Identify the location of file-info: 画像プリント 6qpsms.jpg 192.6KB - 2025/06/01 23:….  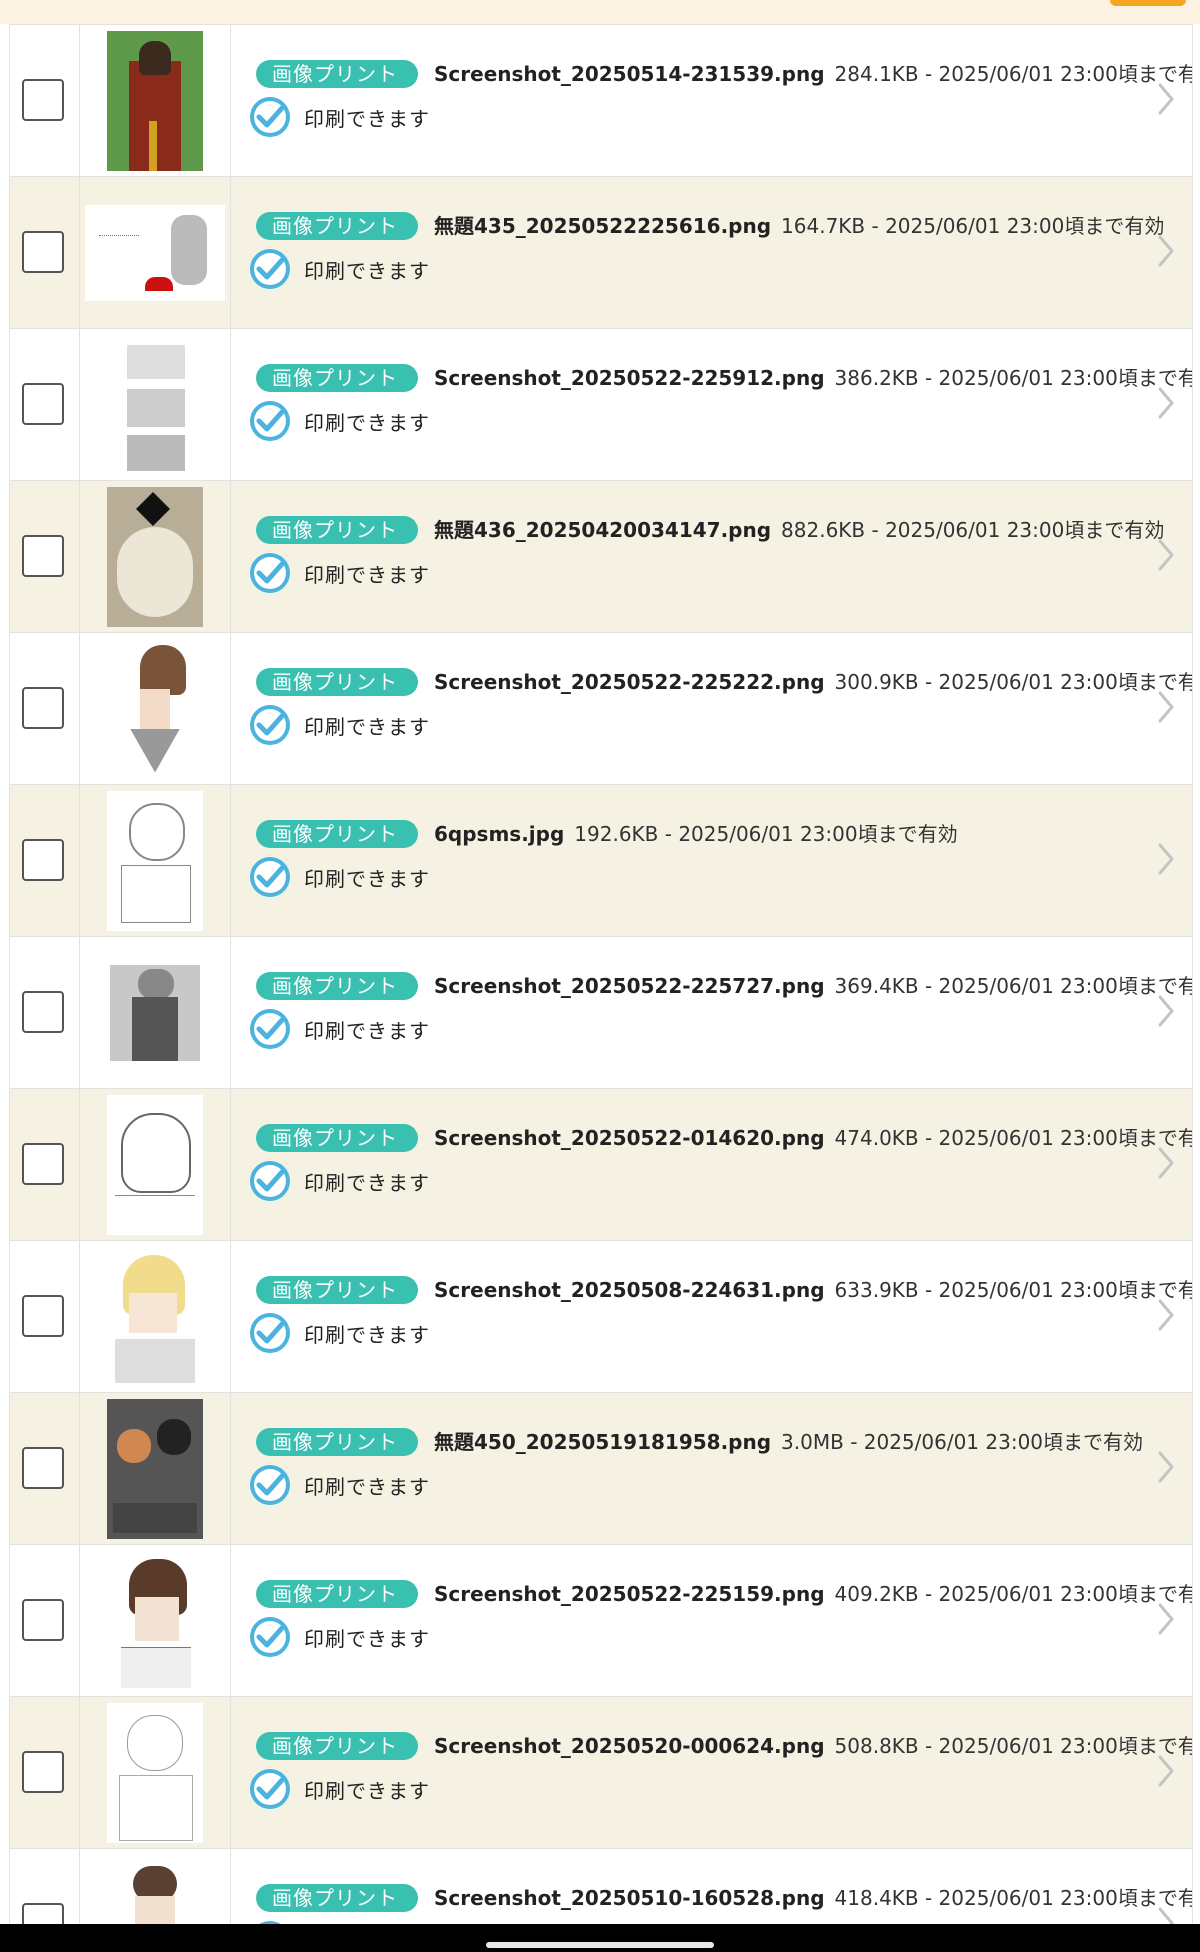
(693, 857).